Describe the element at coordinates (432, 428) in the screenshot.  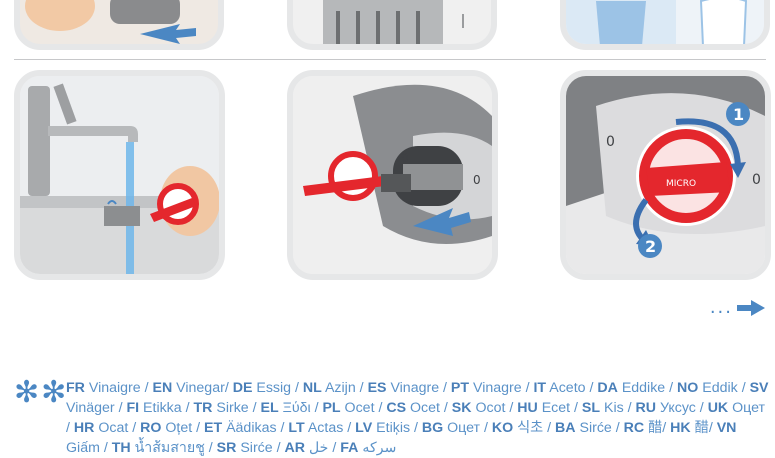
I see `language-code: BG` at that location.